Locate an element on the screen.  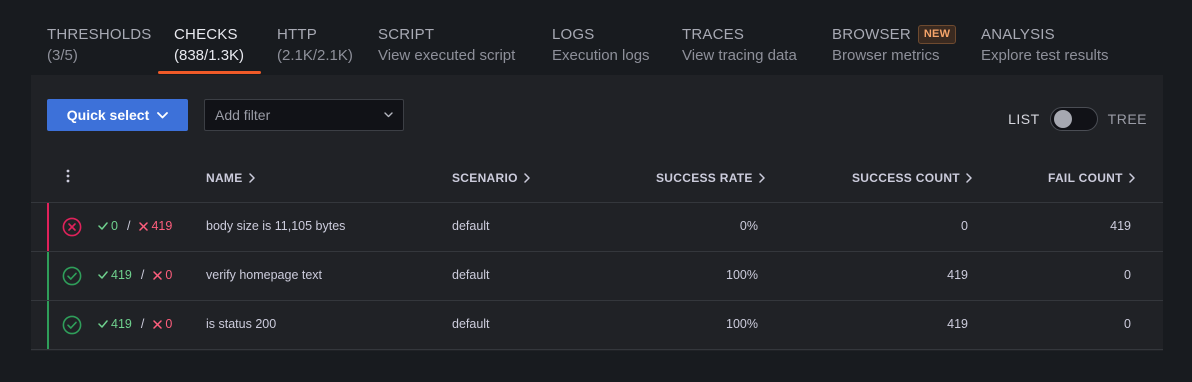
tab-logs: LOGS Execution logs is located at coordinates (601, 49).